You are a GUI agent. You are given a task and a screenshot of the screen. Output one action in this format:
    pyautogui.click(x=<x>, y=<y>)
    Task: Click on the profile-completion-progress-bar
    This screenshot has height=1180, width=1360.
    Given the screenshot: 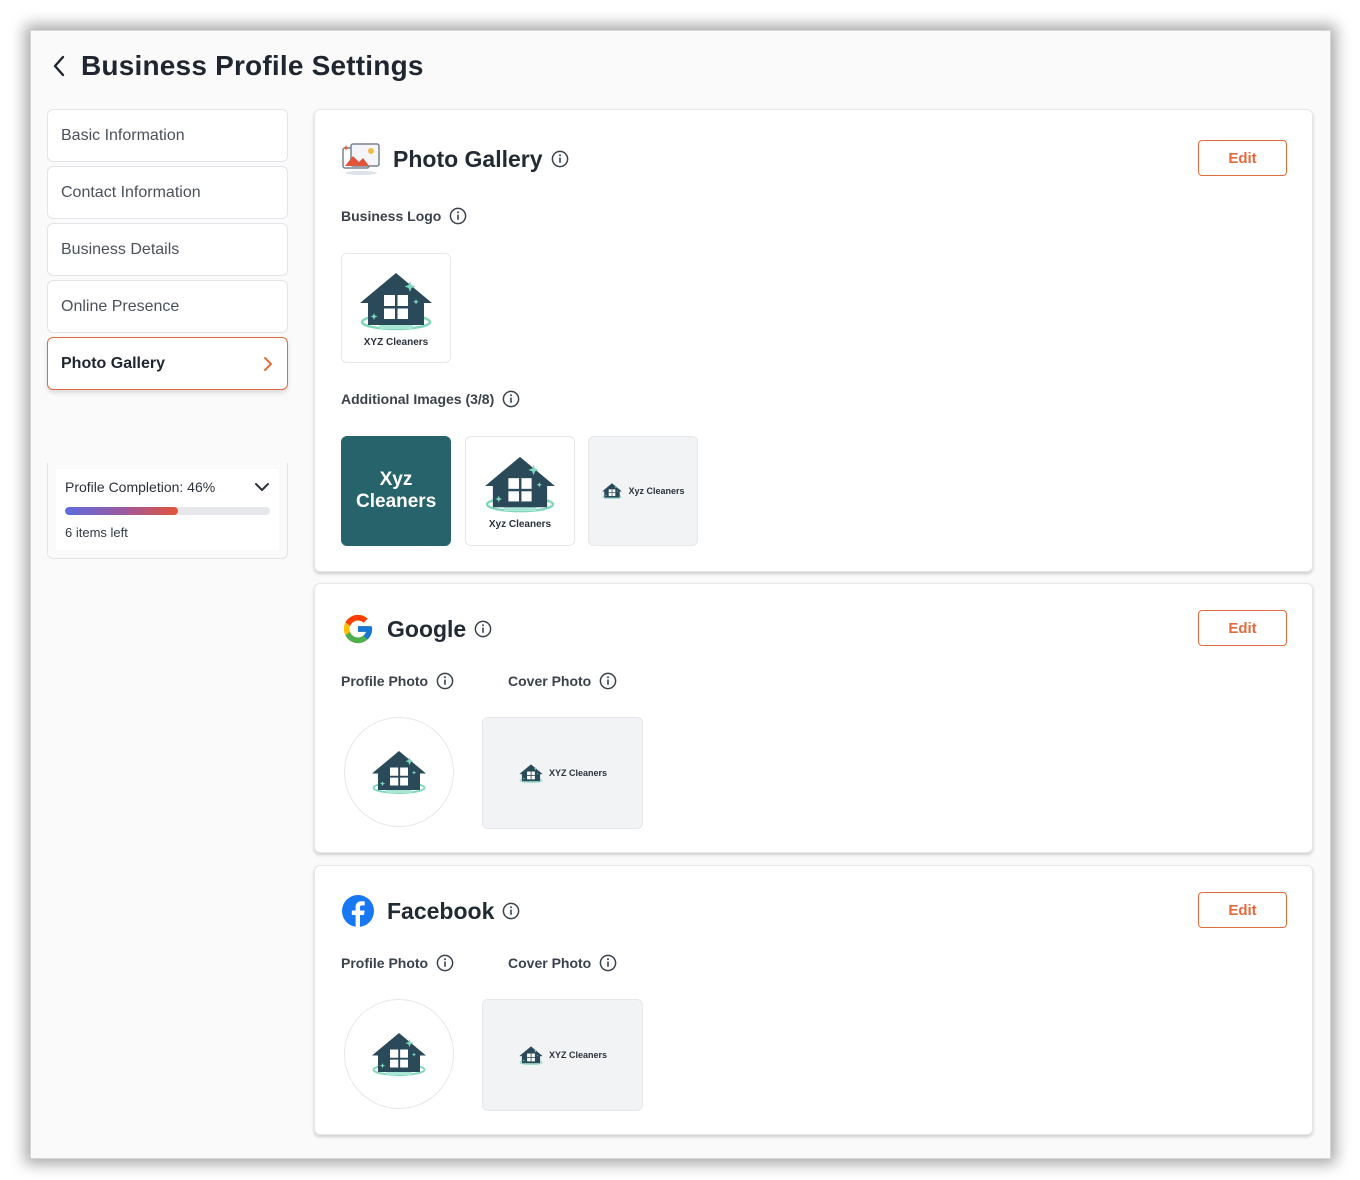 What is the action you would take?
    pyautogui.click(x=167, y=511)
    